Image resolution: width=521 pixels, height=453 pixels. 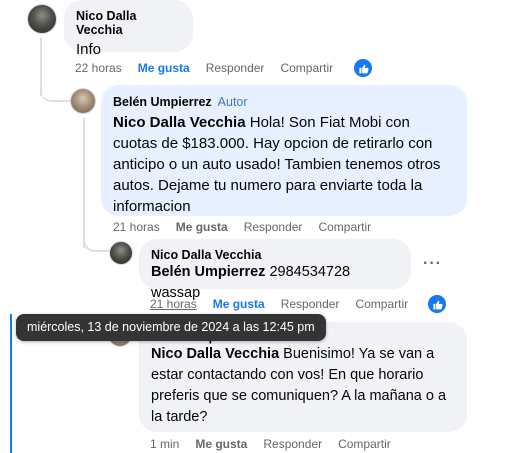 What do you see at coordinates (98, 68) in the screenshot?
I see `comment-timestamp: 22 horas` at bounding box center [98, 68].